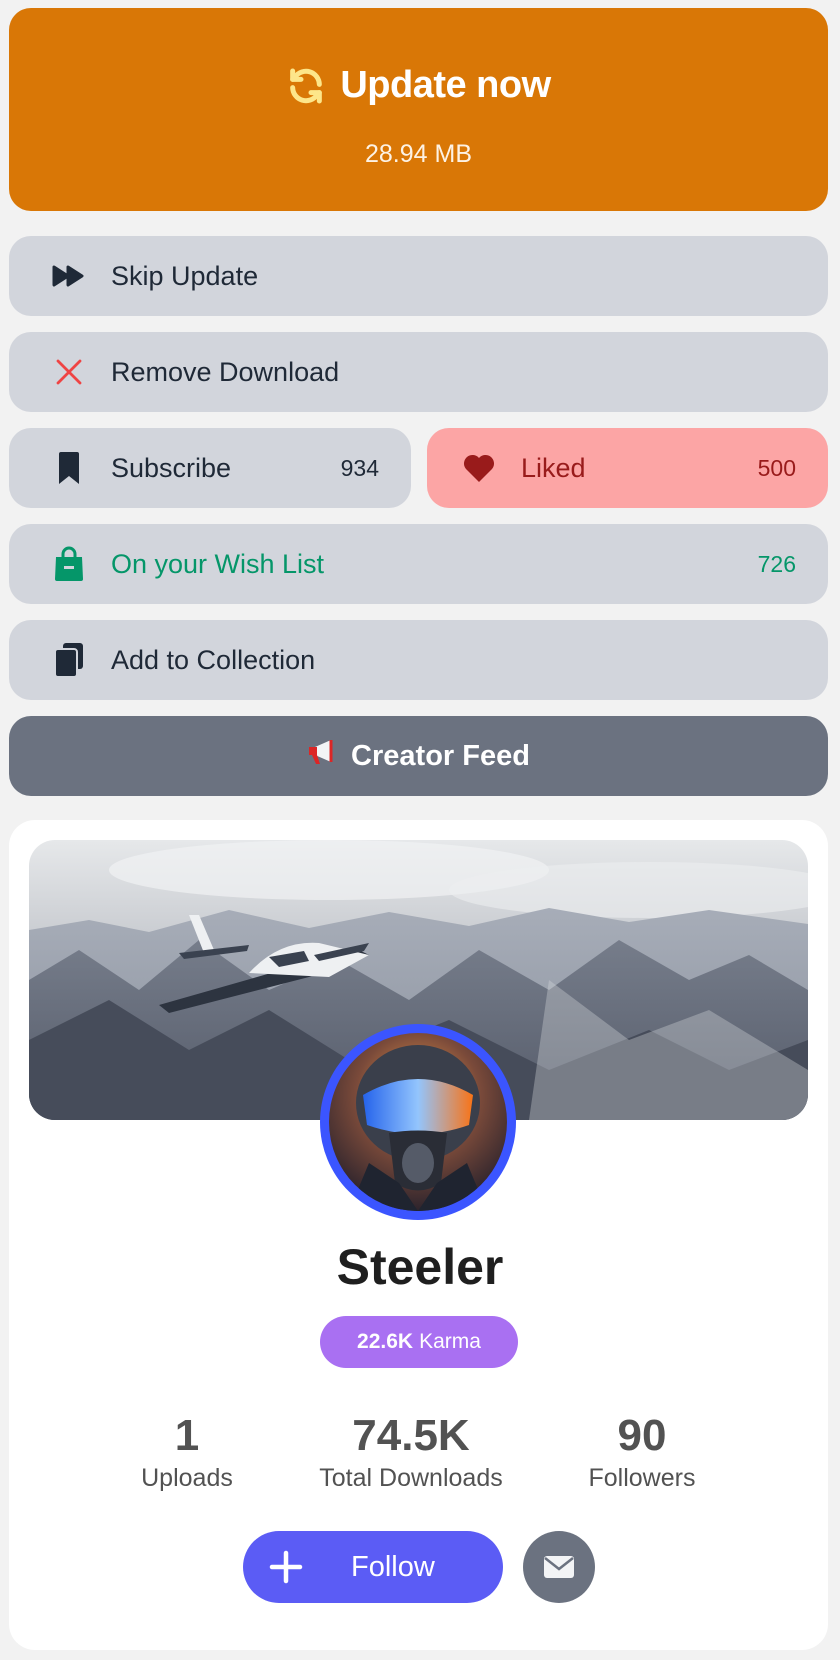 This screenshot has width=840, height=1660. I want to click on update-size: 28.94 MB, so click(418, 154).